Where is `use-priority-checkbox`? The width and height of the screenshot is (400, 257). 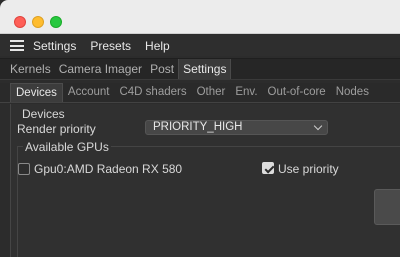 use-priority-checkbox is located at coordinates (268, 168).